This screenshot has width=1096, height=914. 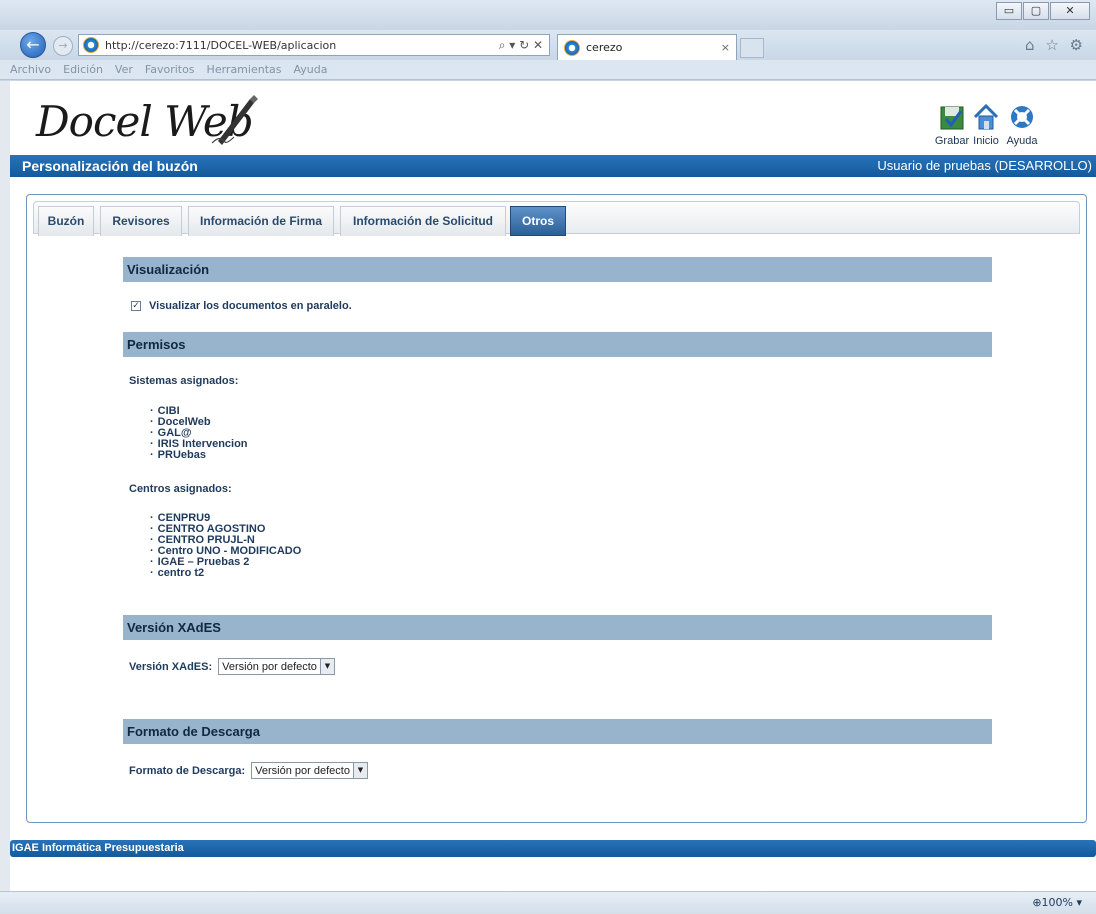 What do you see at coordinates (538, 221) in the screenshot?
I see `tab-otros: Otros` at bounding box center [538, 221].